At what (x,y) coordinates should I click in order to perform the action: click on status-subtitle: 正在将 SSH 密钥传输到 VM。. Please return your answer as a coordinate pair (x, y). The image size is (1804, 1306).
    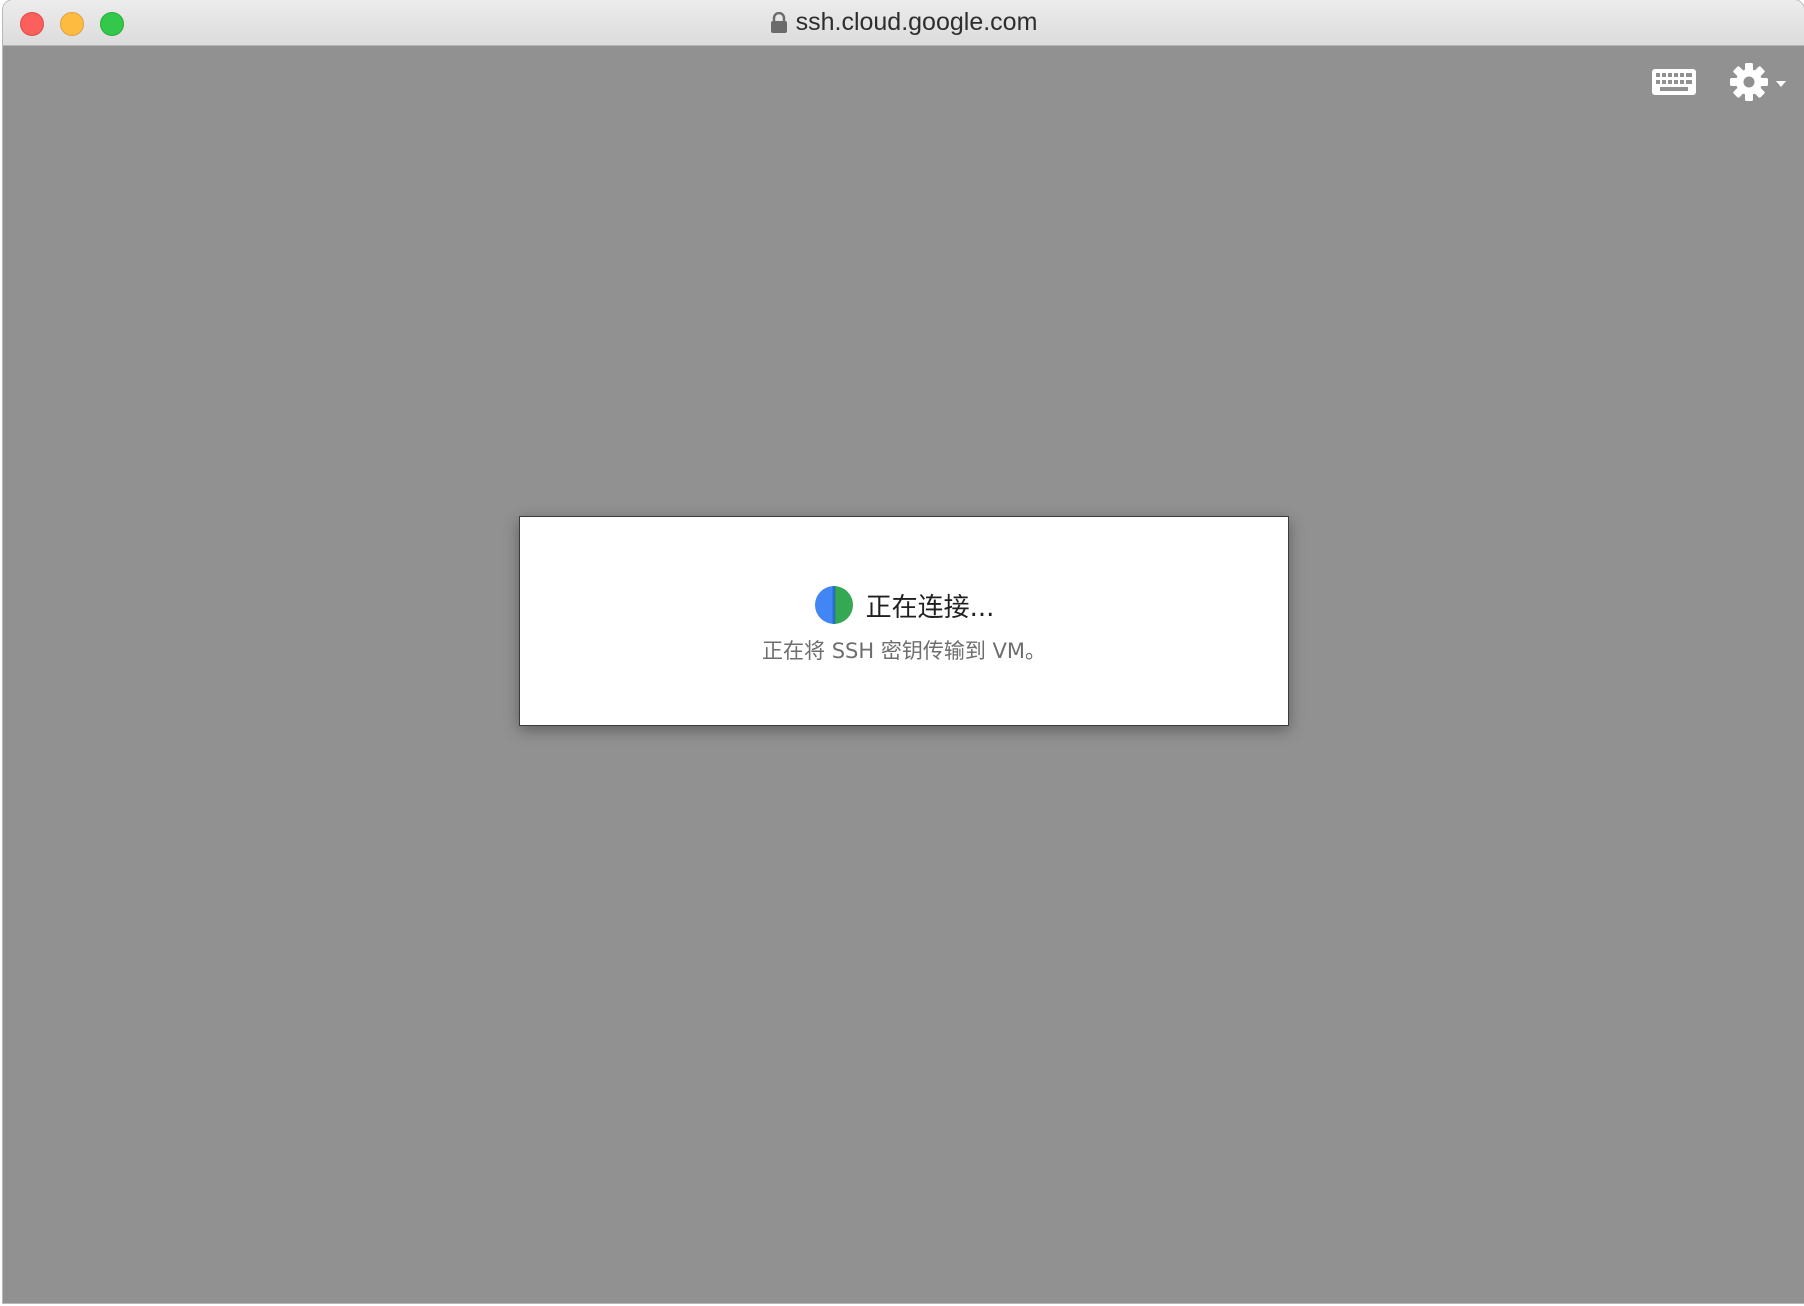
    Looking at the image, I should click on (904, 651).